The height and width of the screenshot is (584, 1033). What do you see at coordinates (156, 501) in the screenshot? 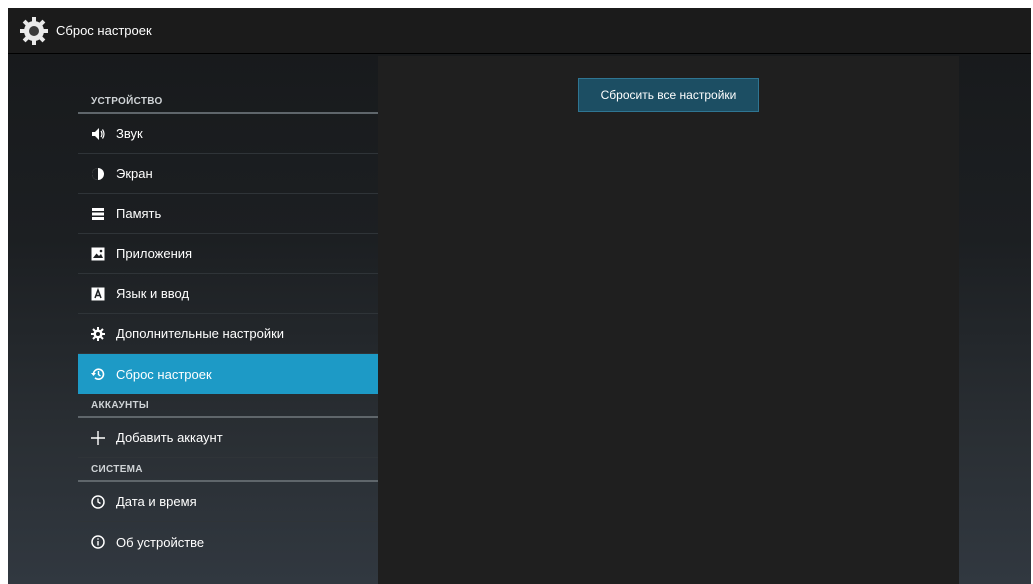
I see `sidebar-item-label: Дата и время` at bounding box center [156, 501].